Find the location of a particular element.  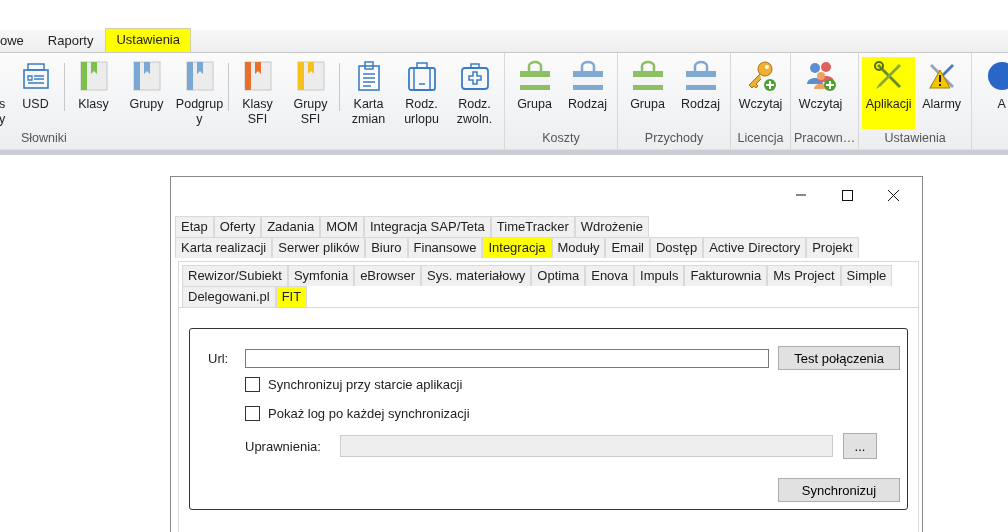

tab: Active Directory is located at coordinates (755, 247).